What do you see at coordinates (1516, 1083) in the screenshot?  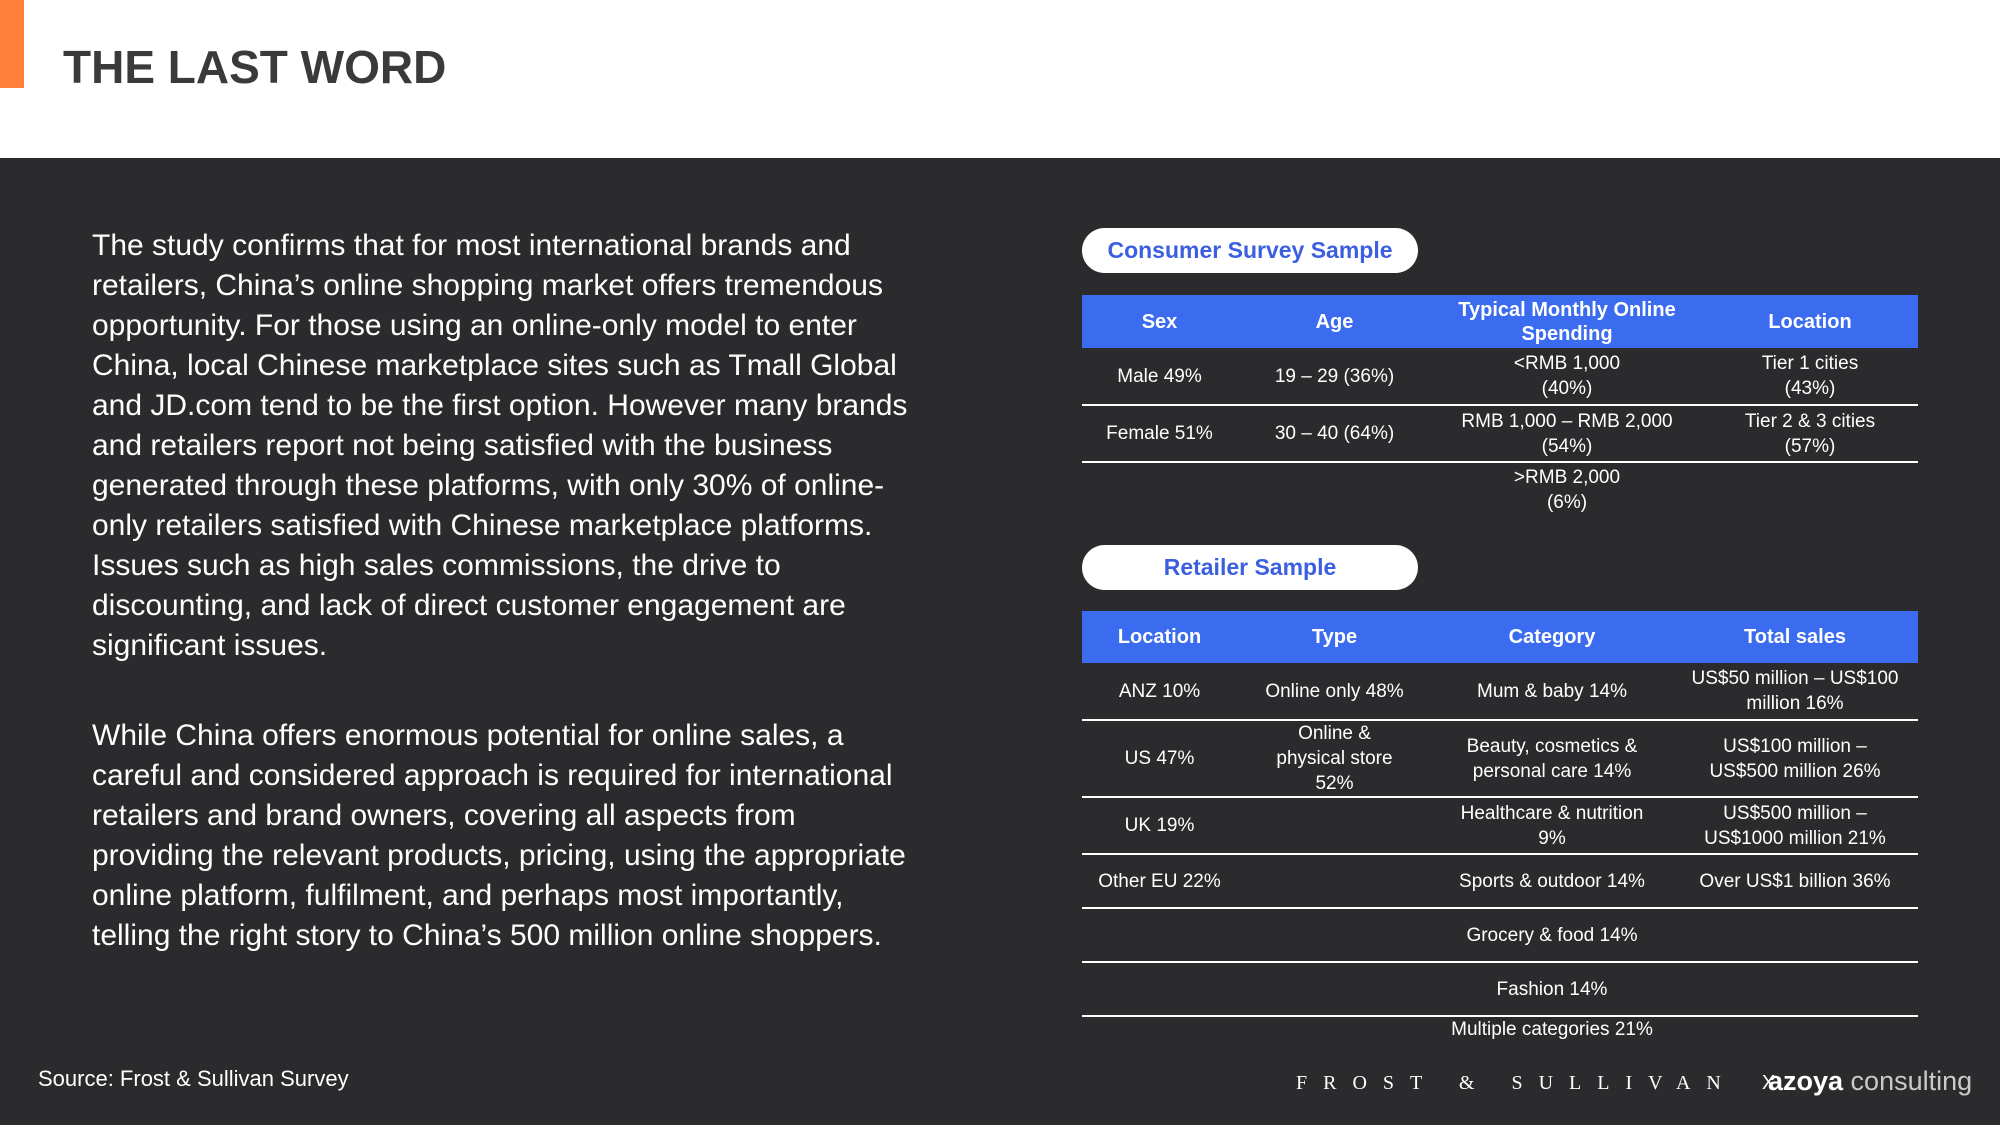 I see `frost-sullivan-logo-text: FROST & SULLIVAN` at bounding box center [1516, 1083].